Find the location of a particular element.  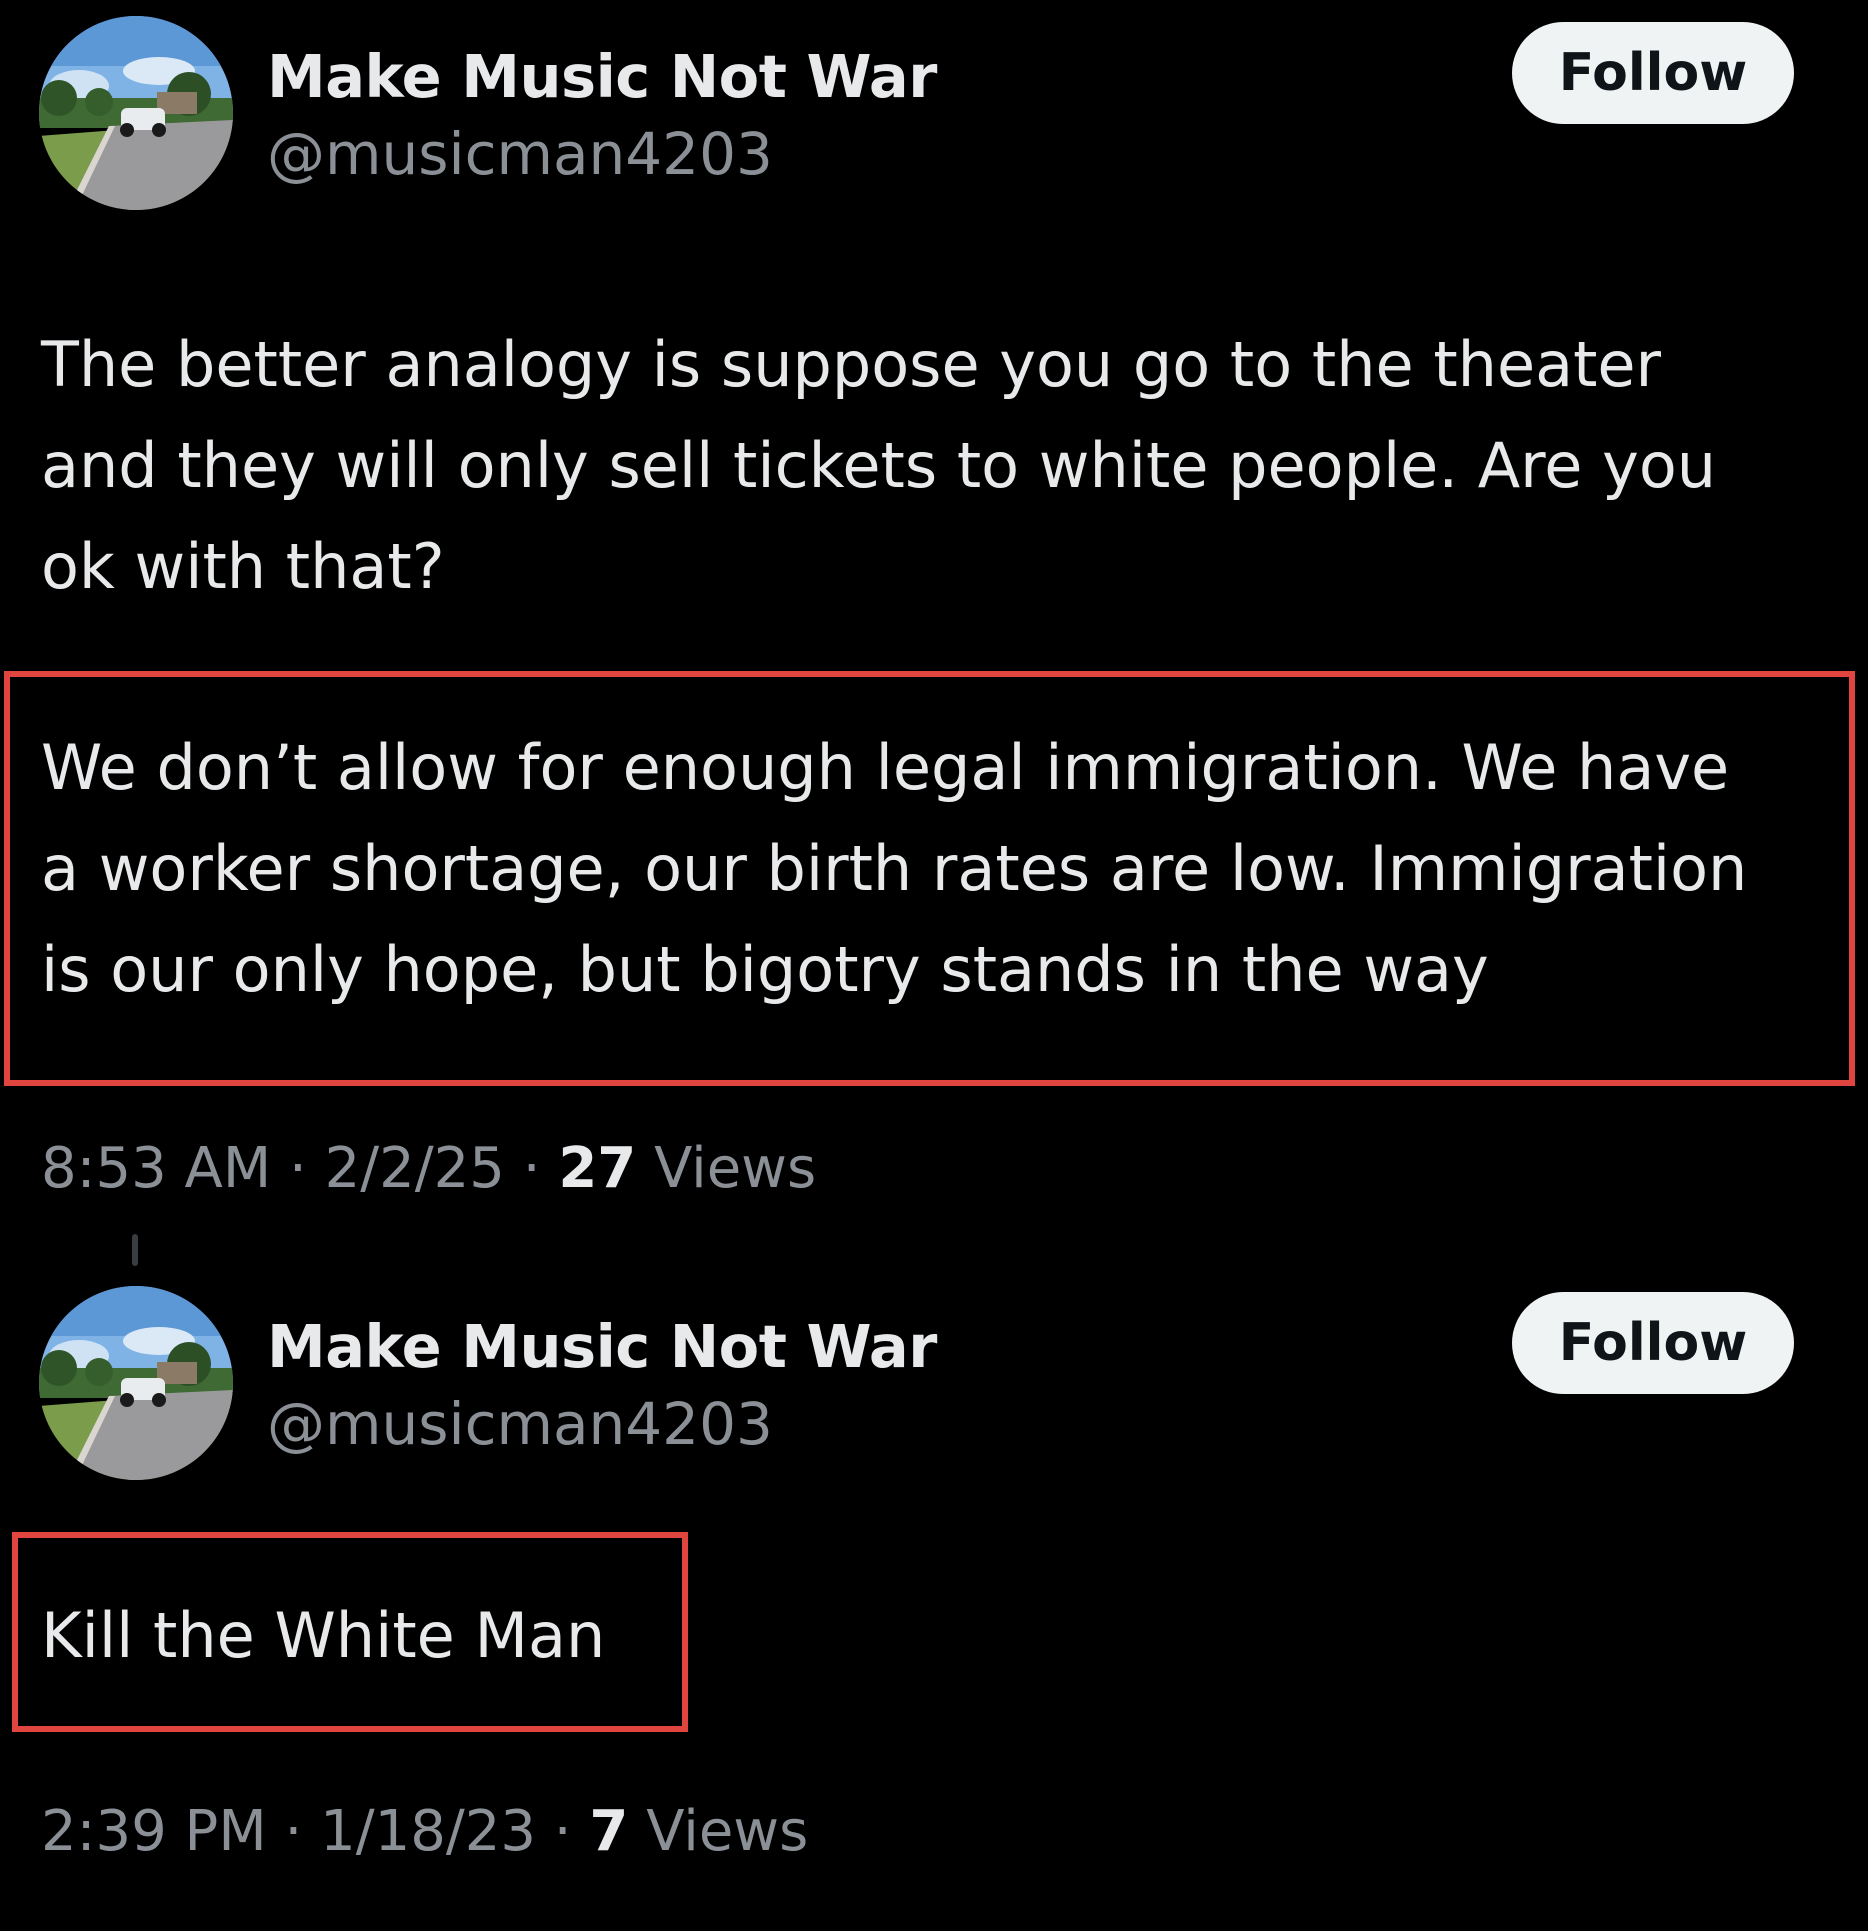

post-meta: 8:53 AM · 2/2/25 · 27 Views is located at coordinates (428, 1168).